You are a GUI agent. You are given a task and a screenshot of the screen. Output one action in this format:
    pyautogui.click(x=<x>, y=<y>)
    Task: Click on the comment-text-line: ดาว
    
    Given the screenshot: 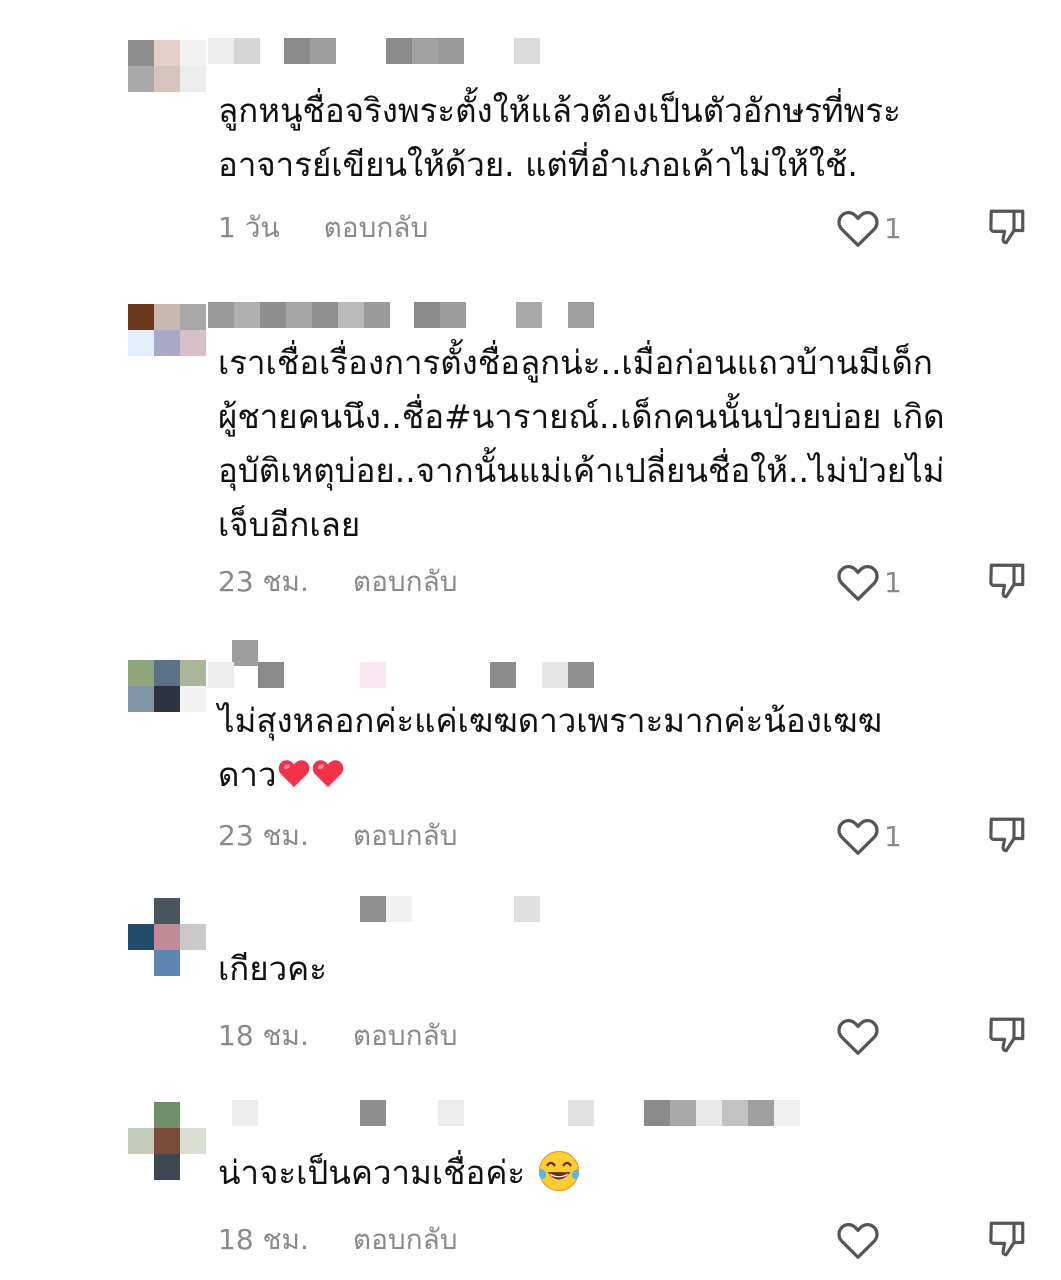 What is the action you would take?
    pyautogui.click(x=247, y=774)
    